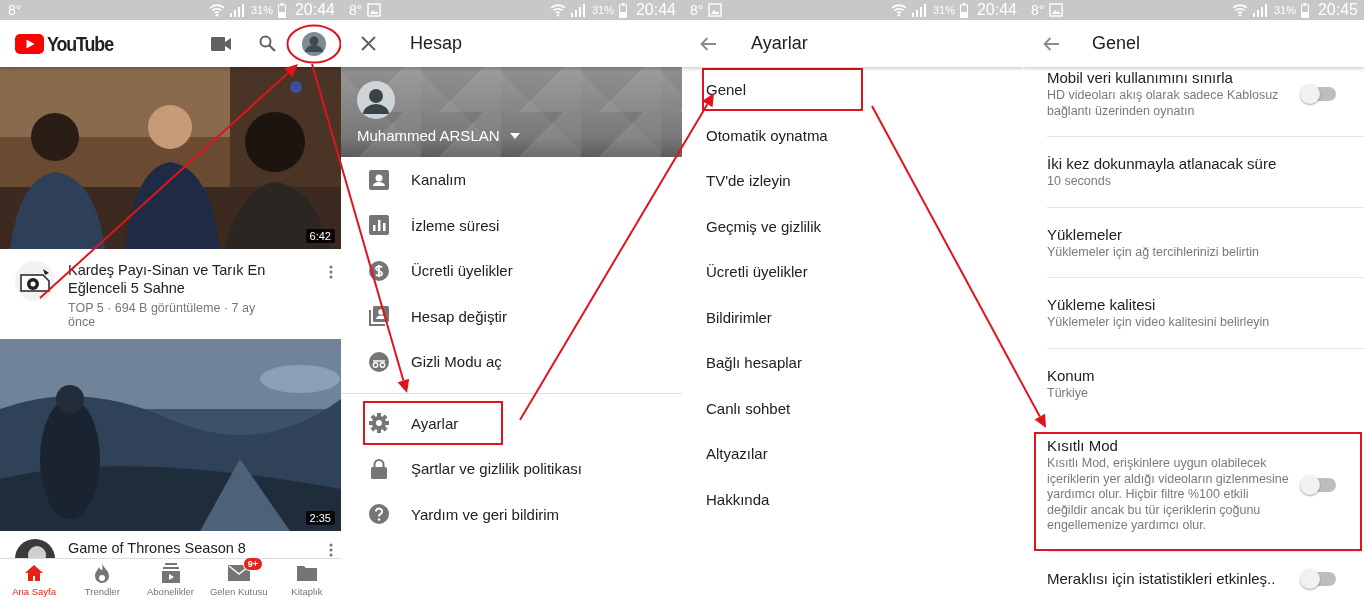  Describe the element at coordinates (1116, 43) in the screenshot. I see `screen-title: Genel` at that location.